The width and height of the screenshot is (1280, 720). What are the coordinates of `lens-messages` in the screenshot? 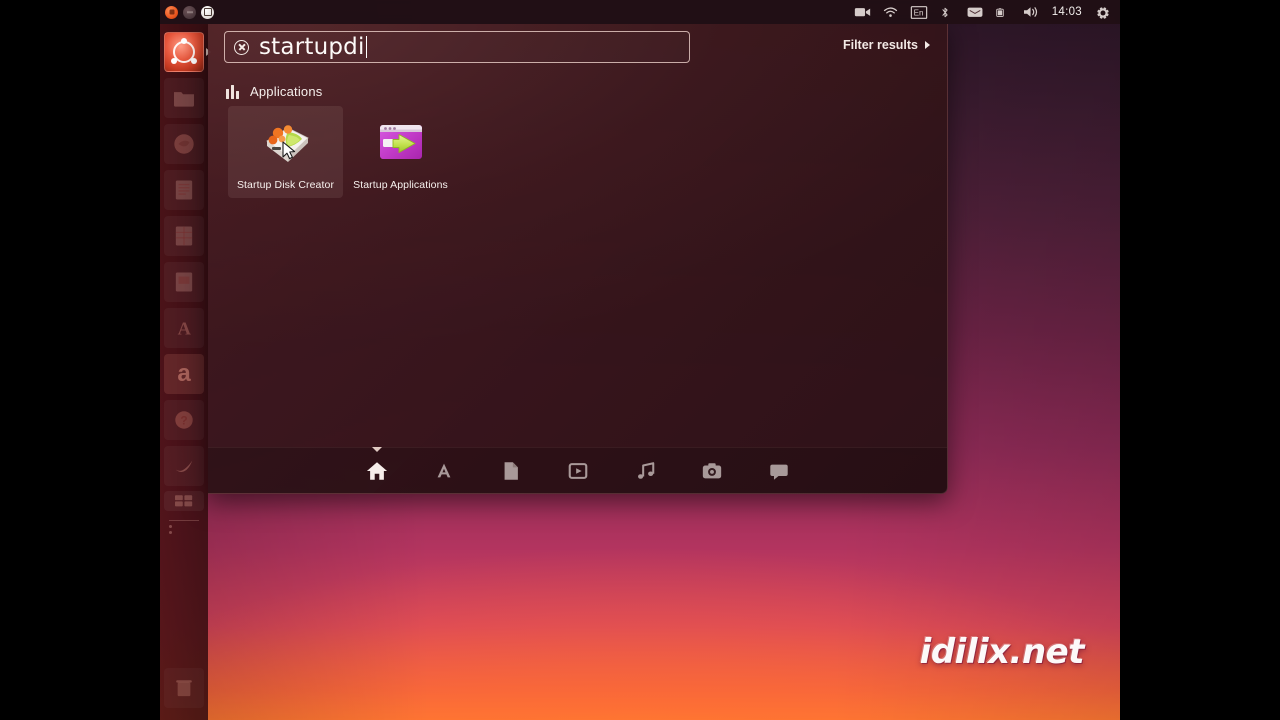 It's located at (779, 471).